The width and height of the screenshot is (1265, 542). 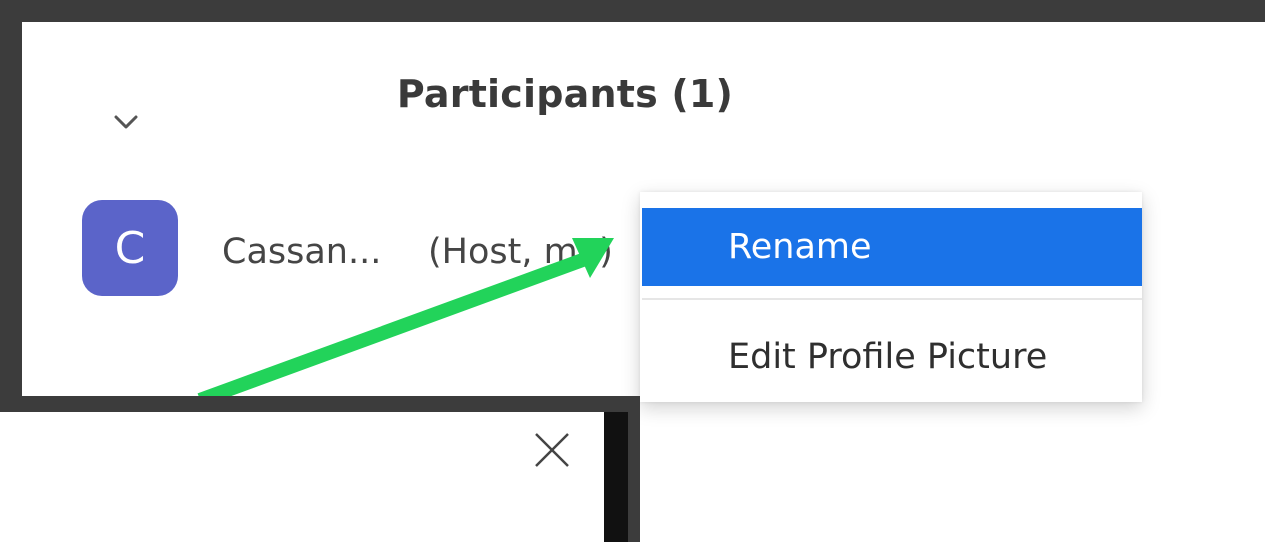 I want to click on panel-title: Participants (1), so click(x=565, y=94).